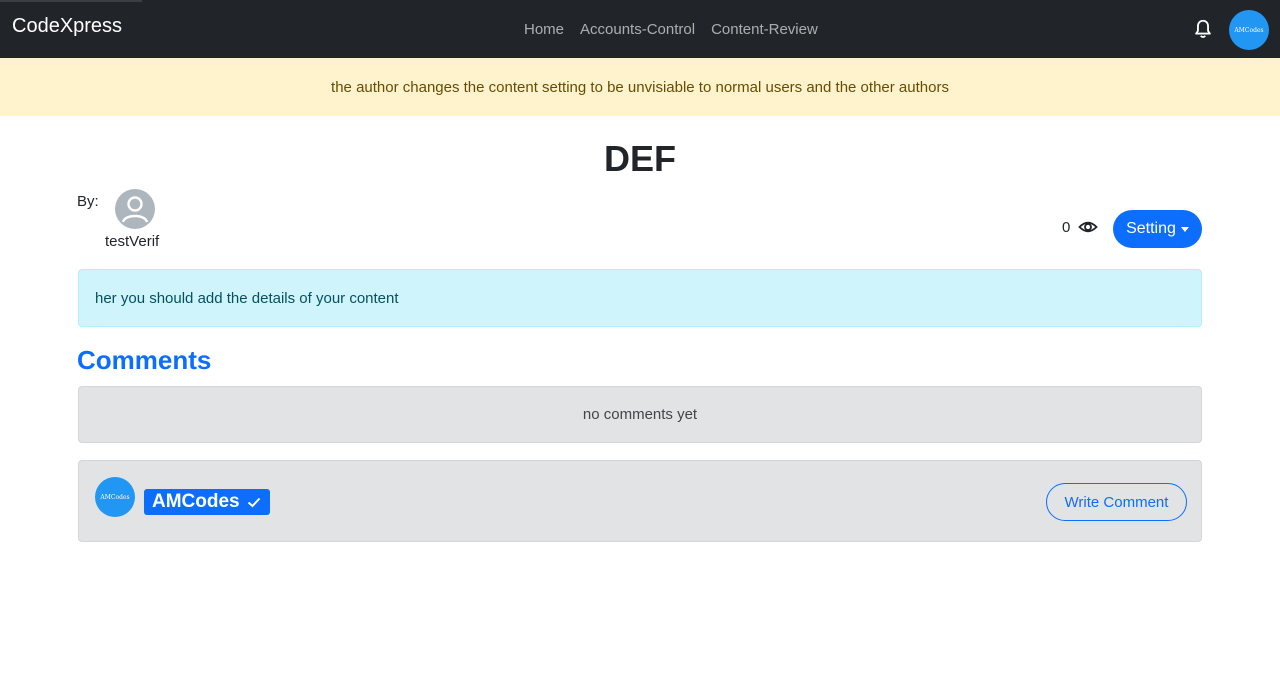  What do you see at coordinates (1088, 227) in the screenshot?
I see `eye-icon` at bounding box center [1088, 227].